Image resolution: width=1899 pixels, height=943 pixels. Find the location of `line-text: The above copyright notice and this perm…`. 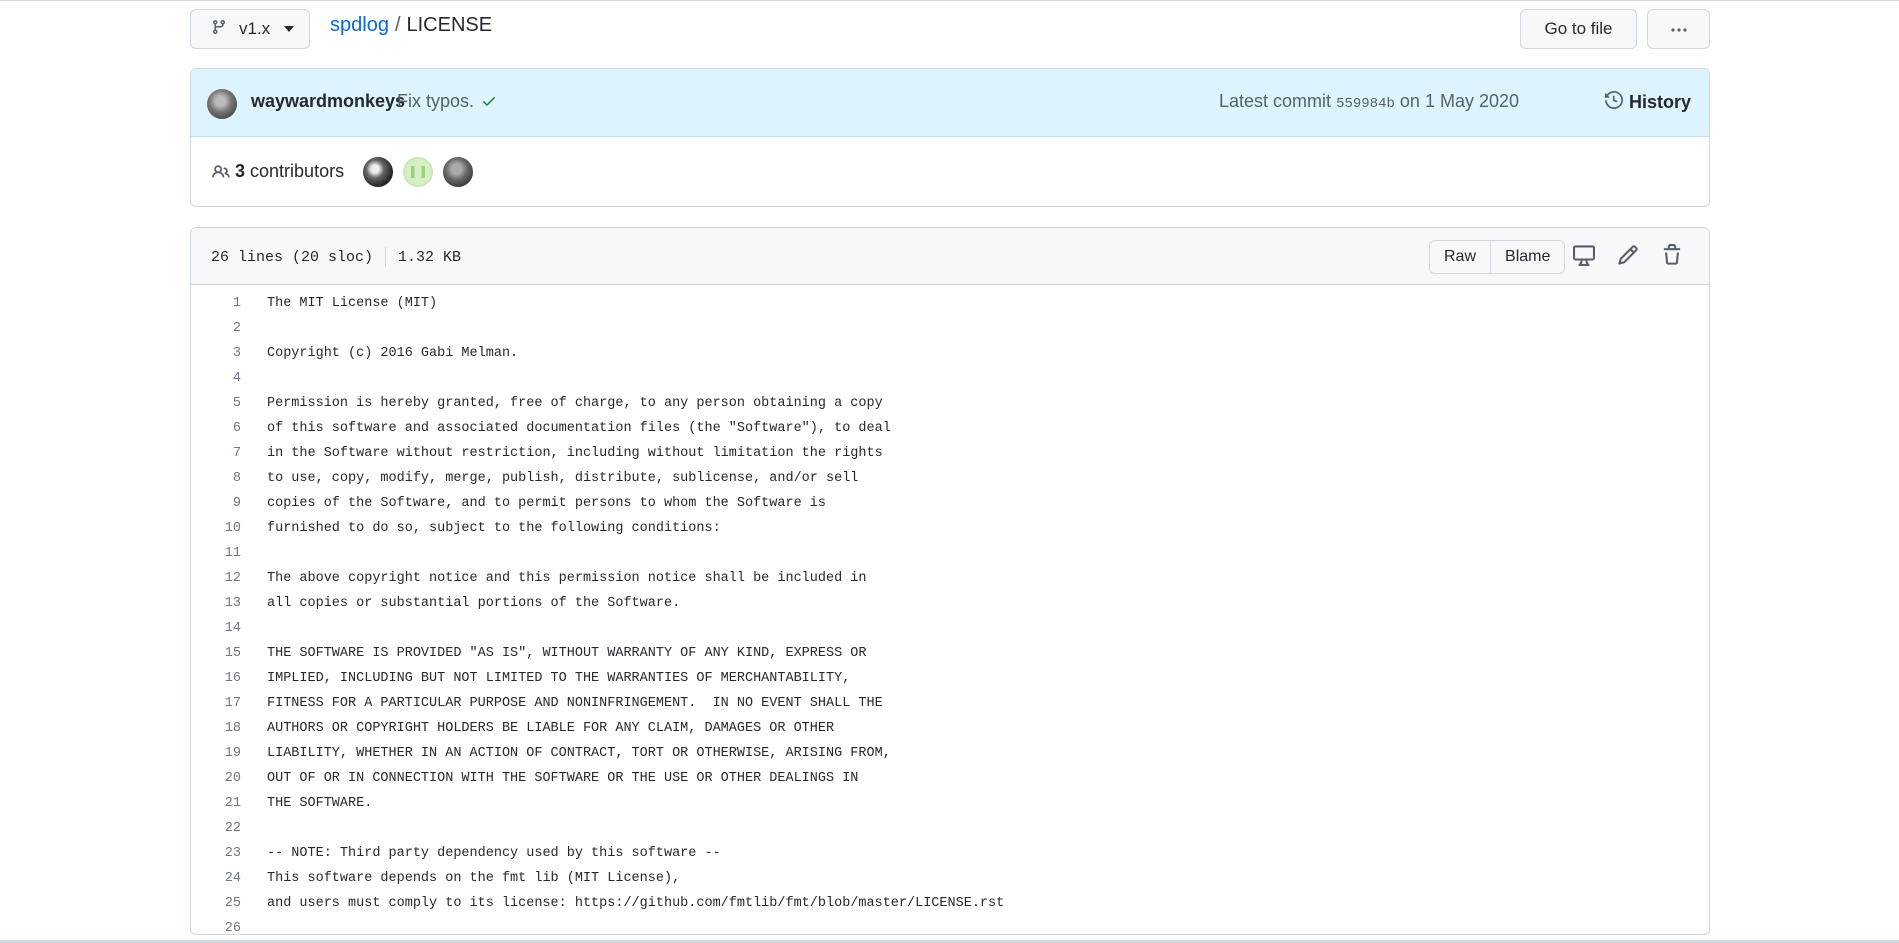

line-text: The above copyright notice and this perm… is located at coordinates (567, 578).